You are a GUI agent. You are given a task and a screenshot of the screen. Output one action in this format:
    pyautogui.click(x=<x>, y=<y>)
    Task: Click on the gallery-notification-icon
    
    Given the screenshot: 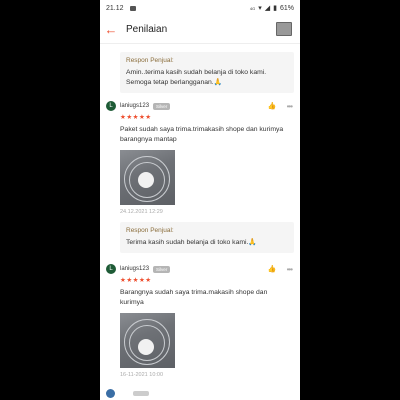 What is the action you would take?
    pyautogui.click(x=132, y=8)
    